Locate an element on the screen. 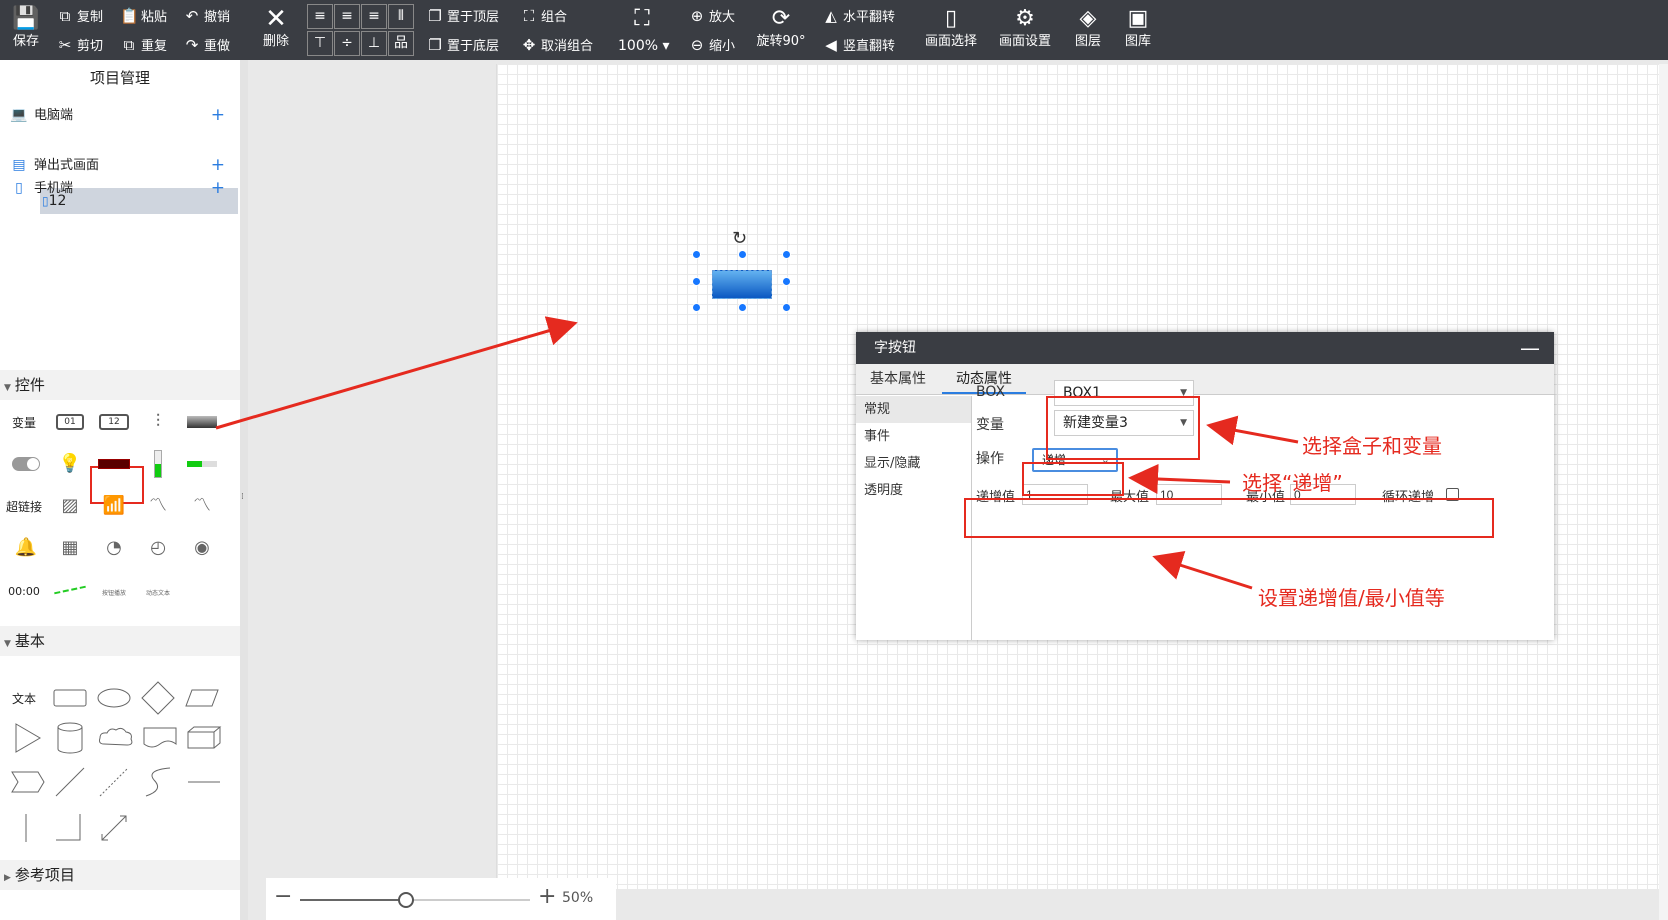  ungroup-button: ✥ 取消组合 is located at coordinates (556, 45).